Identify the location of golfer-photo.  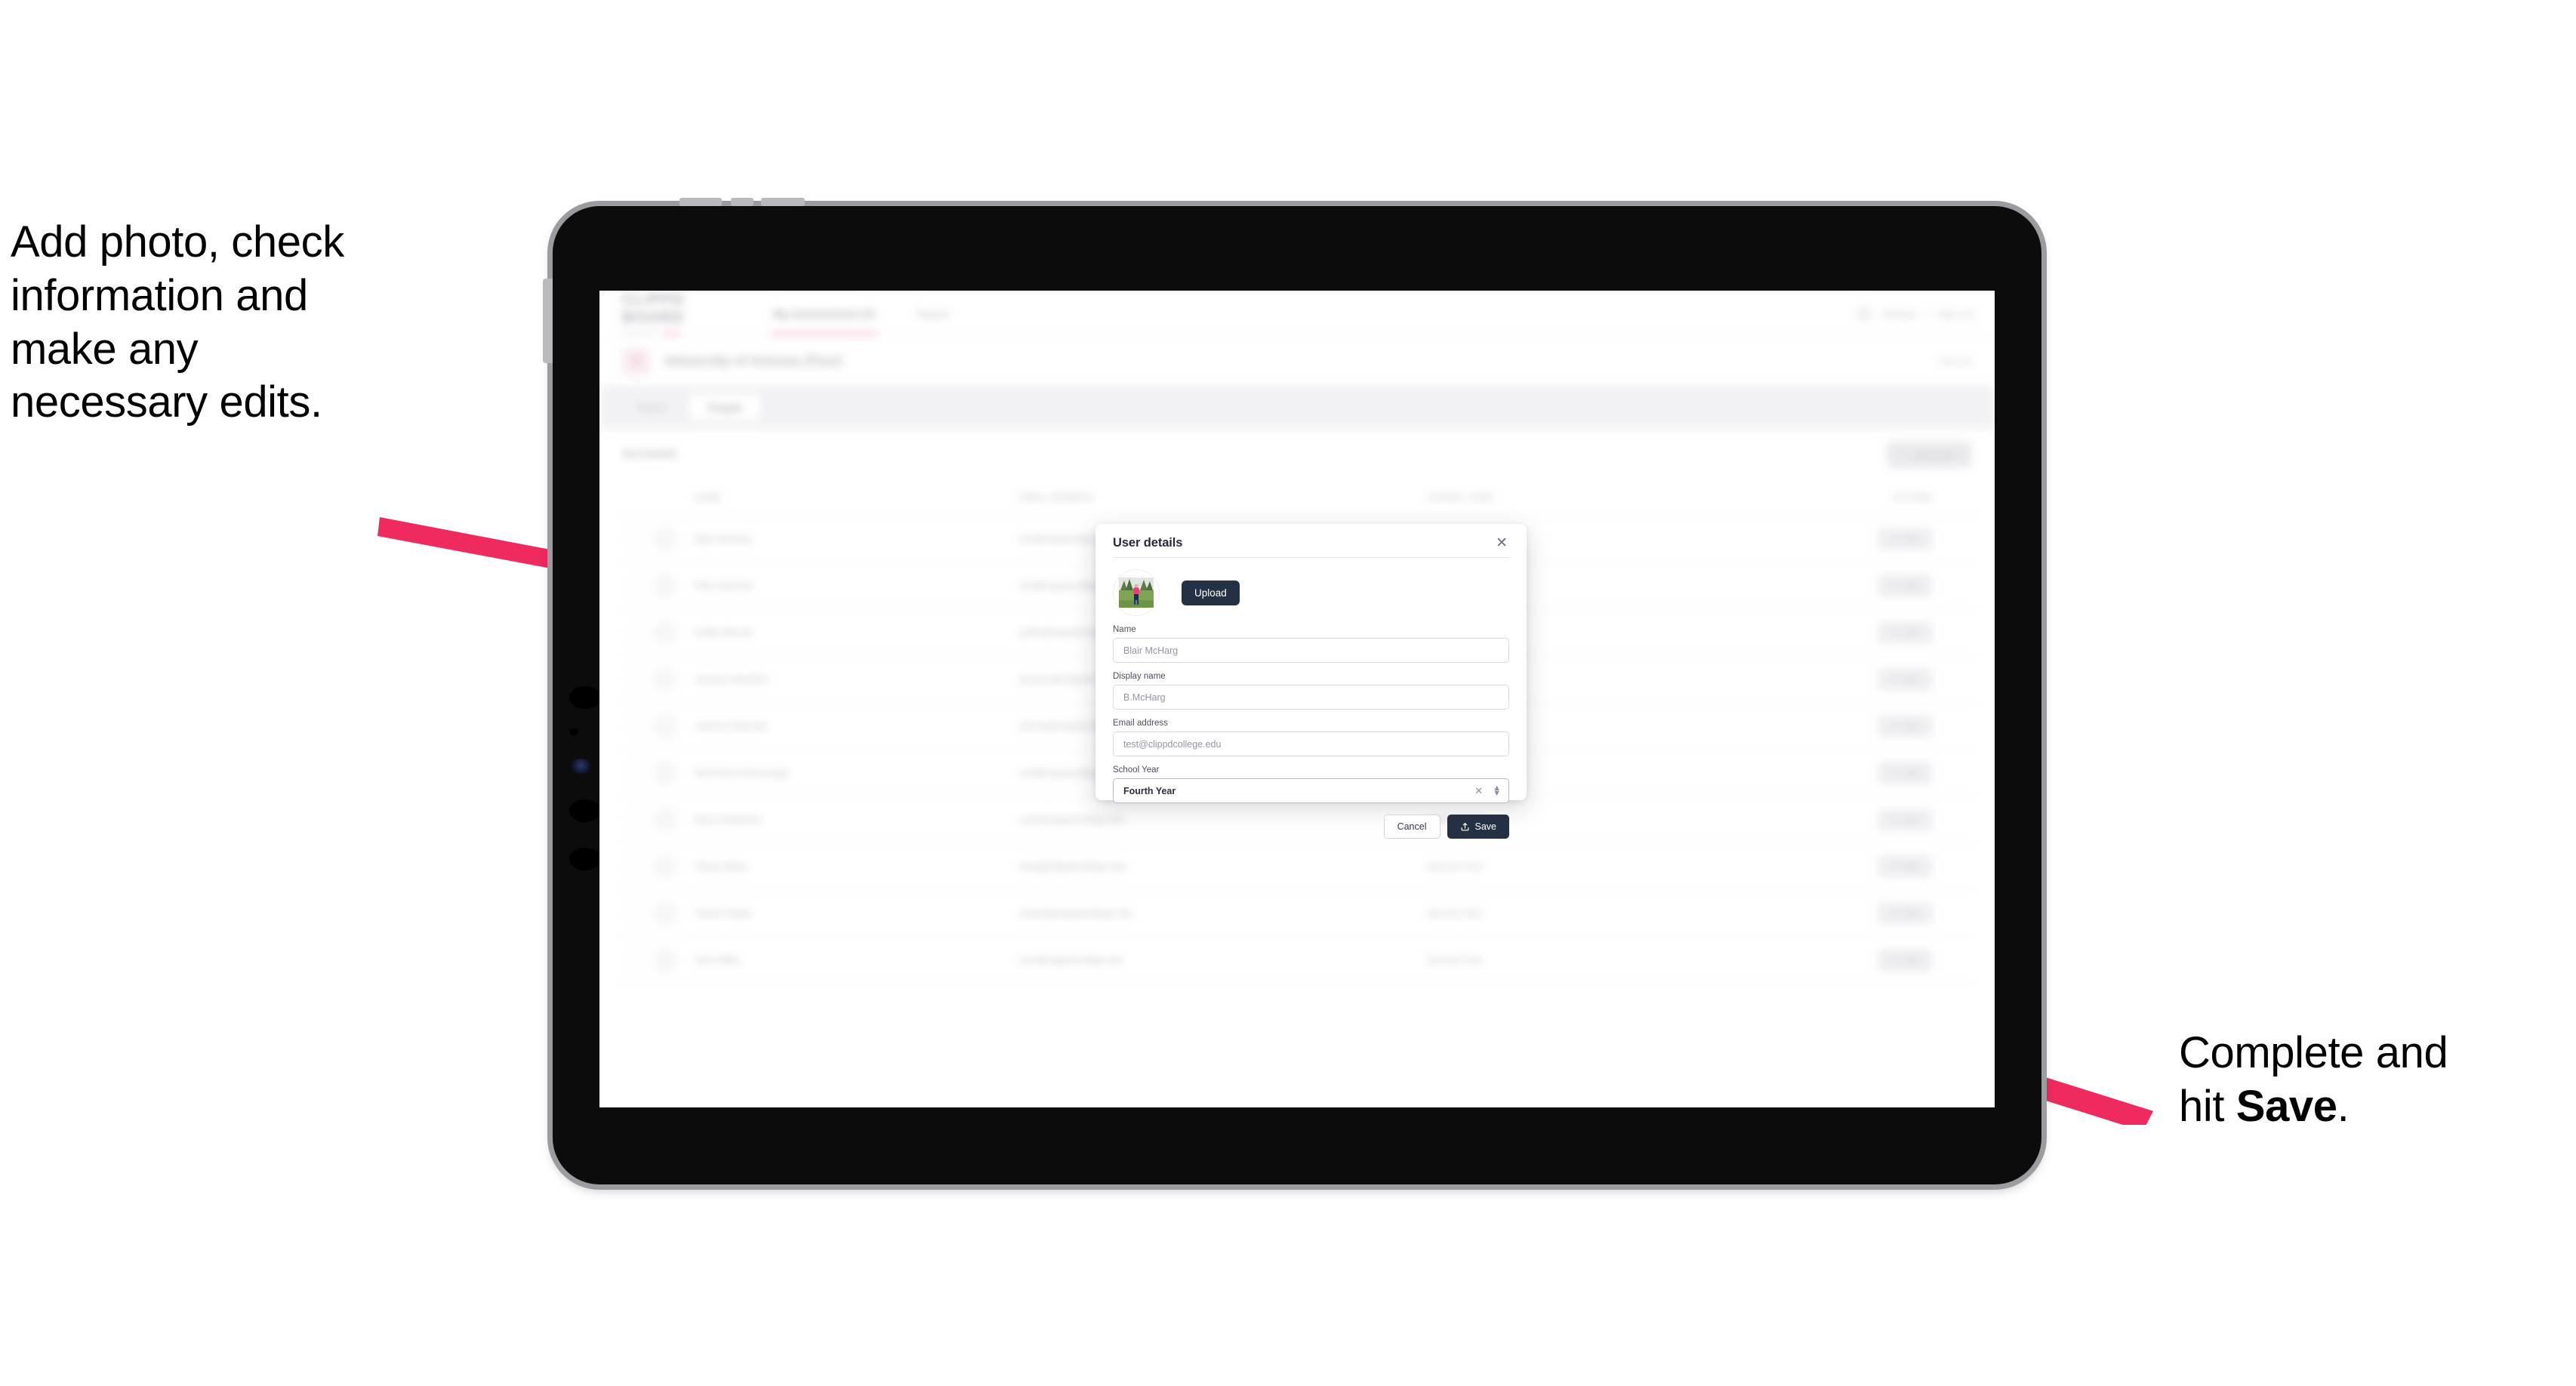
(1136, 592).